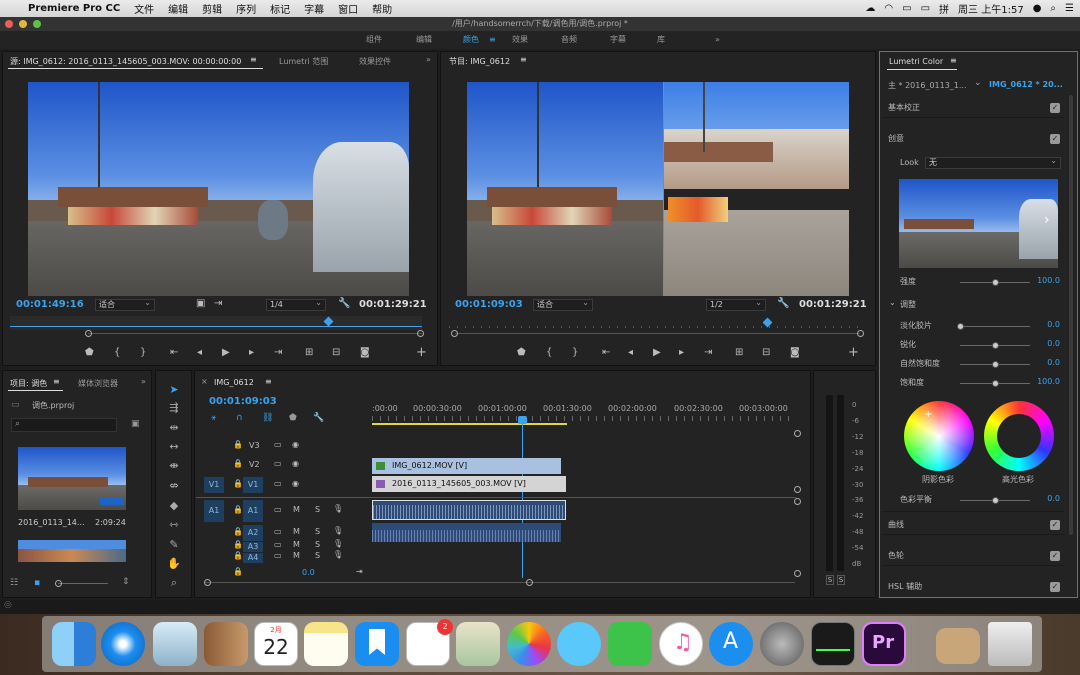 Image resolution: width=1080 pixels, height=675 pixels. Describe the element at coordinates (377, 644) in the screenshot. I see `bookmark-app-icon` at that location.